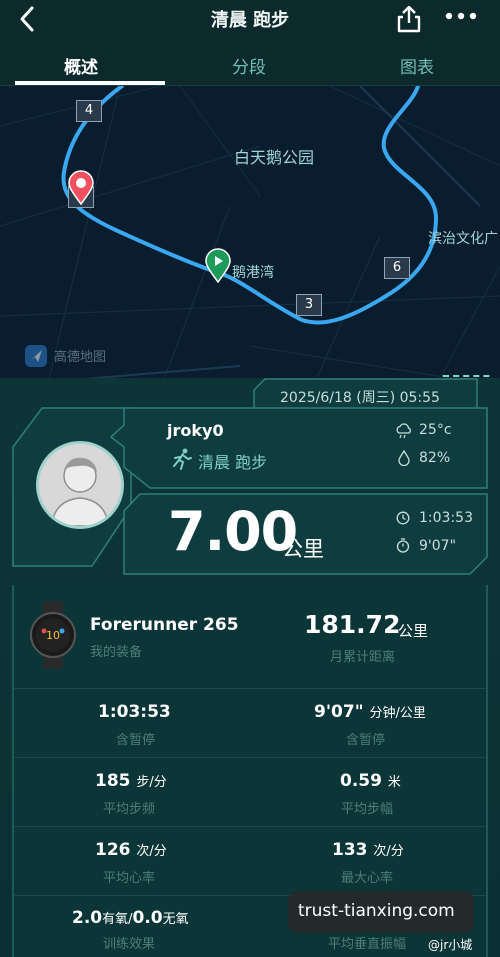 Image resolution: width=500 pixels, height=957 pixels. What do you see at coordinates (129, 809) in the screenshot?
I see `stat-label: 平均步频` at bounding box center [129, 809].